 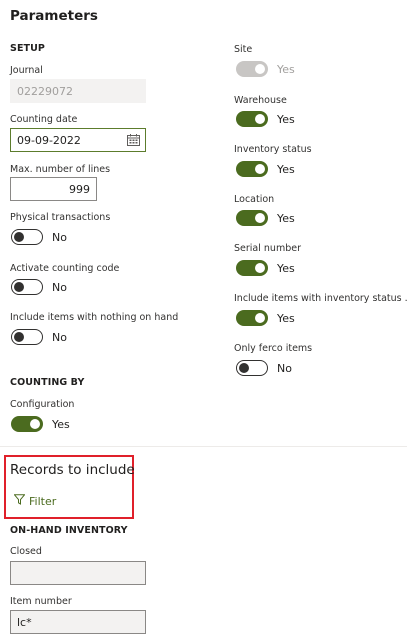 I want to click on page-title: Parameters, so click(x=54, y=16).